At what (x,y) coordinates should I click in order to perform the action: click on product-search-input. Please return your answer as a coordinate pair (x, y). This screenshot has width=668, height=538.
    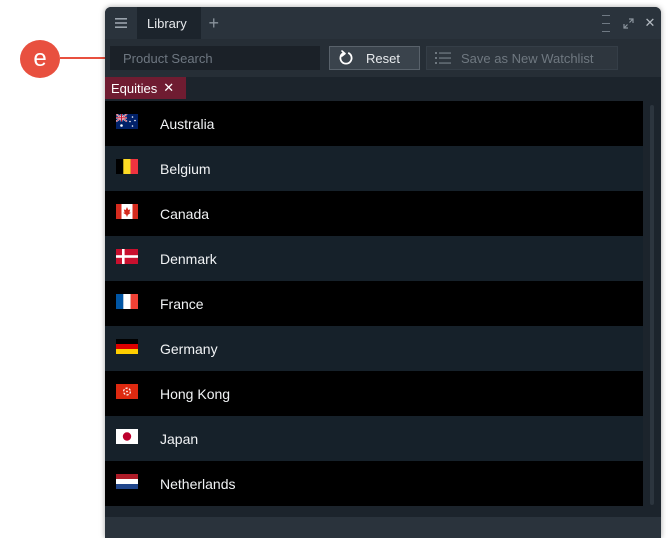
    Looking at the image, I should click on (215, 58).